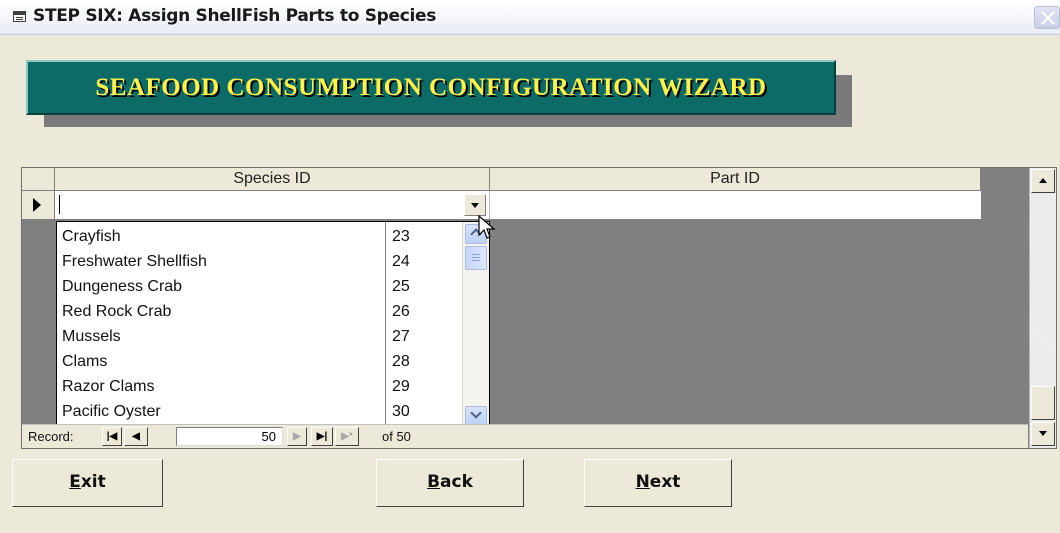  What do you see at coordinates (259, 262) in the screenshot?
I see `list-item: Freshwater Shellfish 24` at bounding box center [259, 262].